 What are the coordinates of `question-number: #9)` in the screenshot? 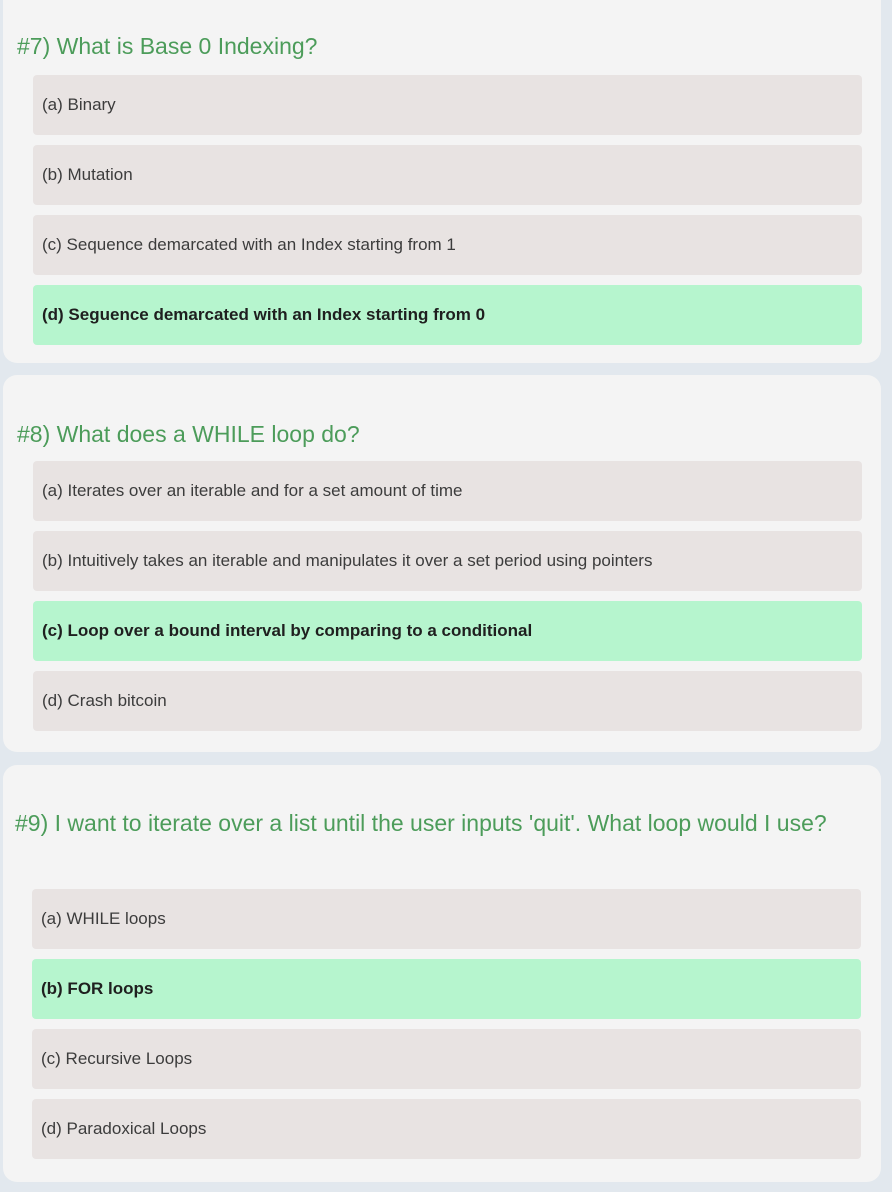 It's located at (32, 823).